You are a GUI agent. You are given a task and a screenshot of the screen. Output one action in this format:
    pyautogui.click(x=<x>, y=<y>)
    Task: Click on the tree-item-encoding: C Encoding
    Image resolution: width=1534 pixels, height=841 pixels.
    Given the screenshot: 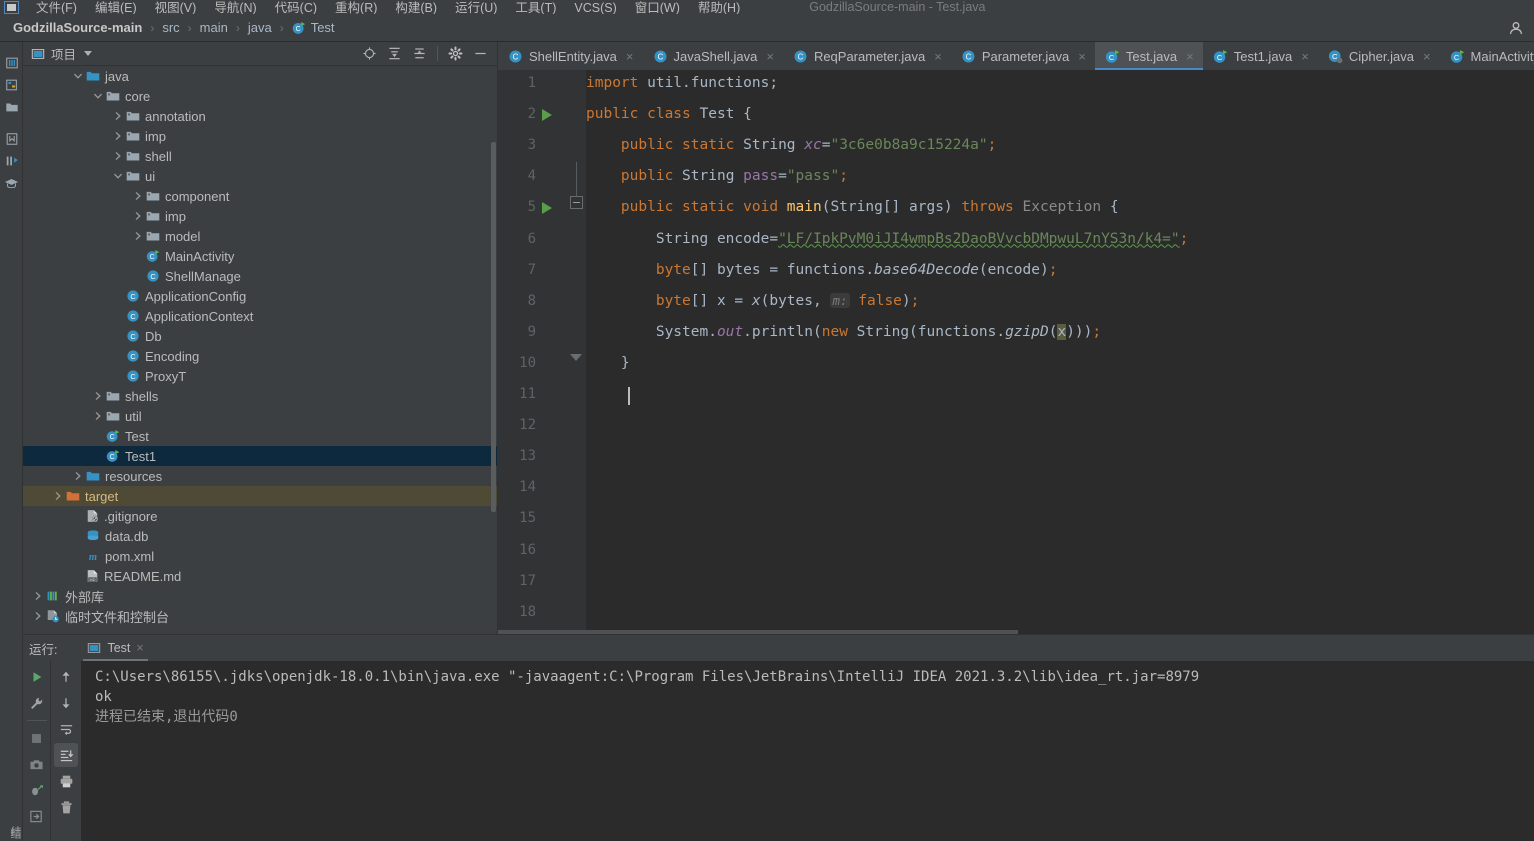 What is the action you would take?
    pyautogui.click(x=260, y=356)
    